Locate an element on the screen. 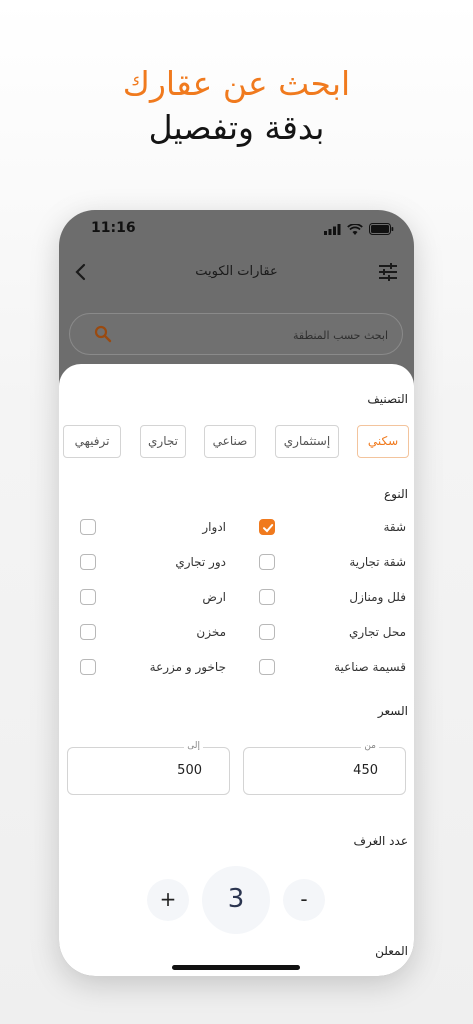 The width and height of the screenshot is (473, 1024). search-icon is located at coordinates (103, 334).